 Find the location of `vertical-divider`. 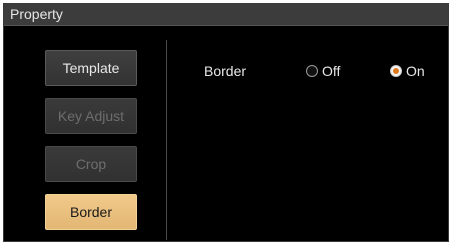

vertical-divider is located at coordinates (166, 140).